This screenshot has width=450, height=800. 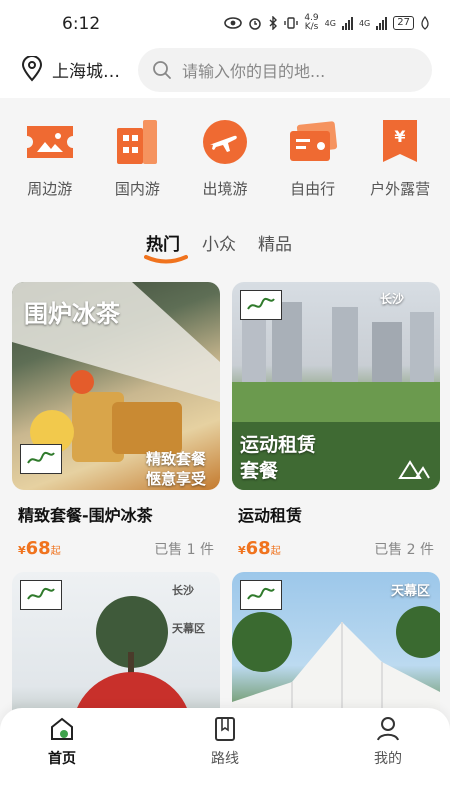 I want to click on plane-icon, so click(x=225, y=142).